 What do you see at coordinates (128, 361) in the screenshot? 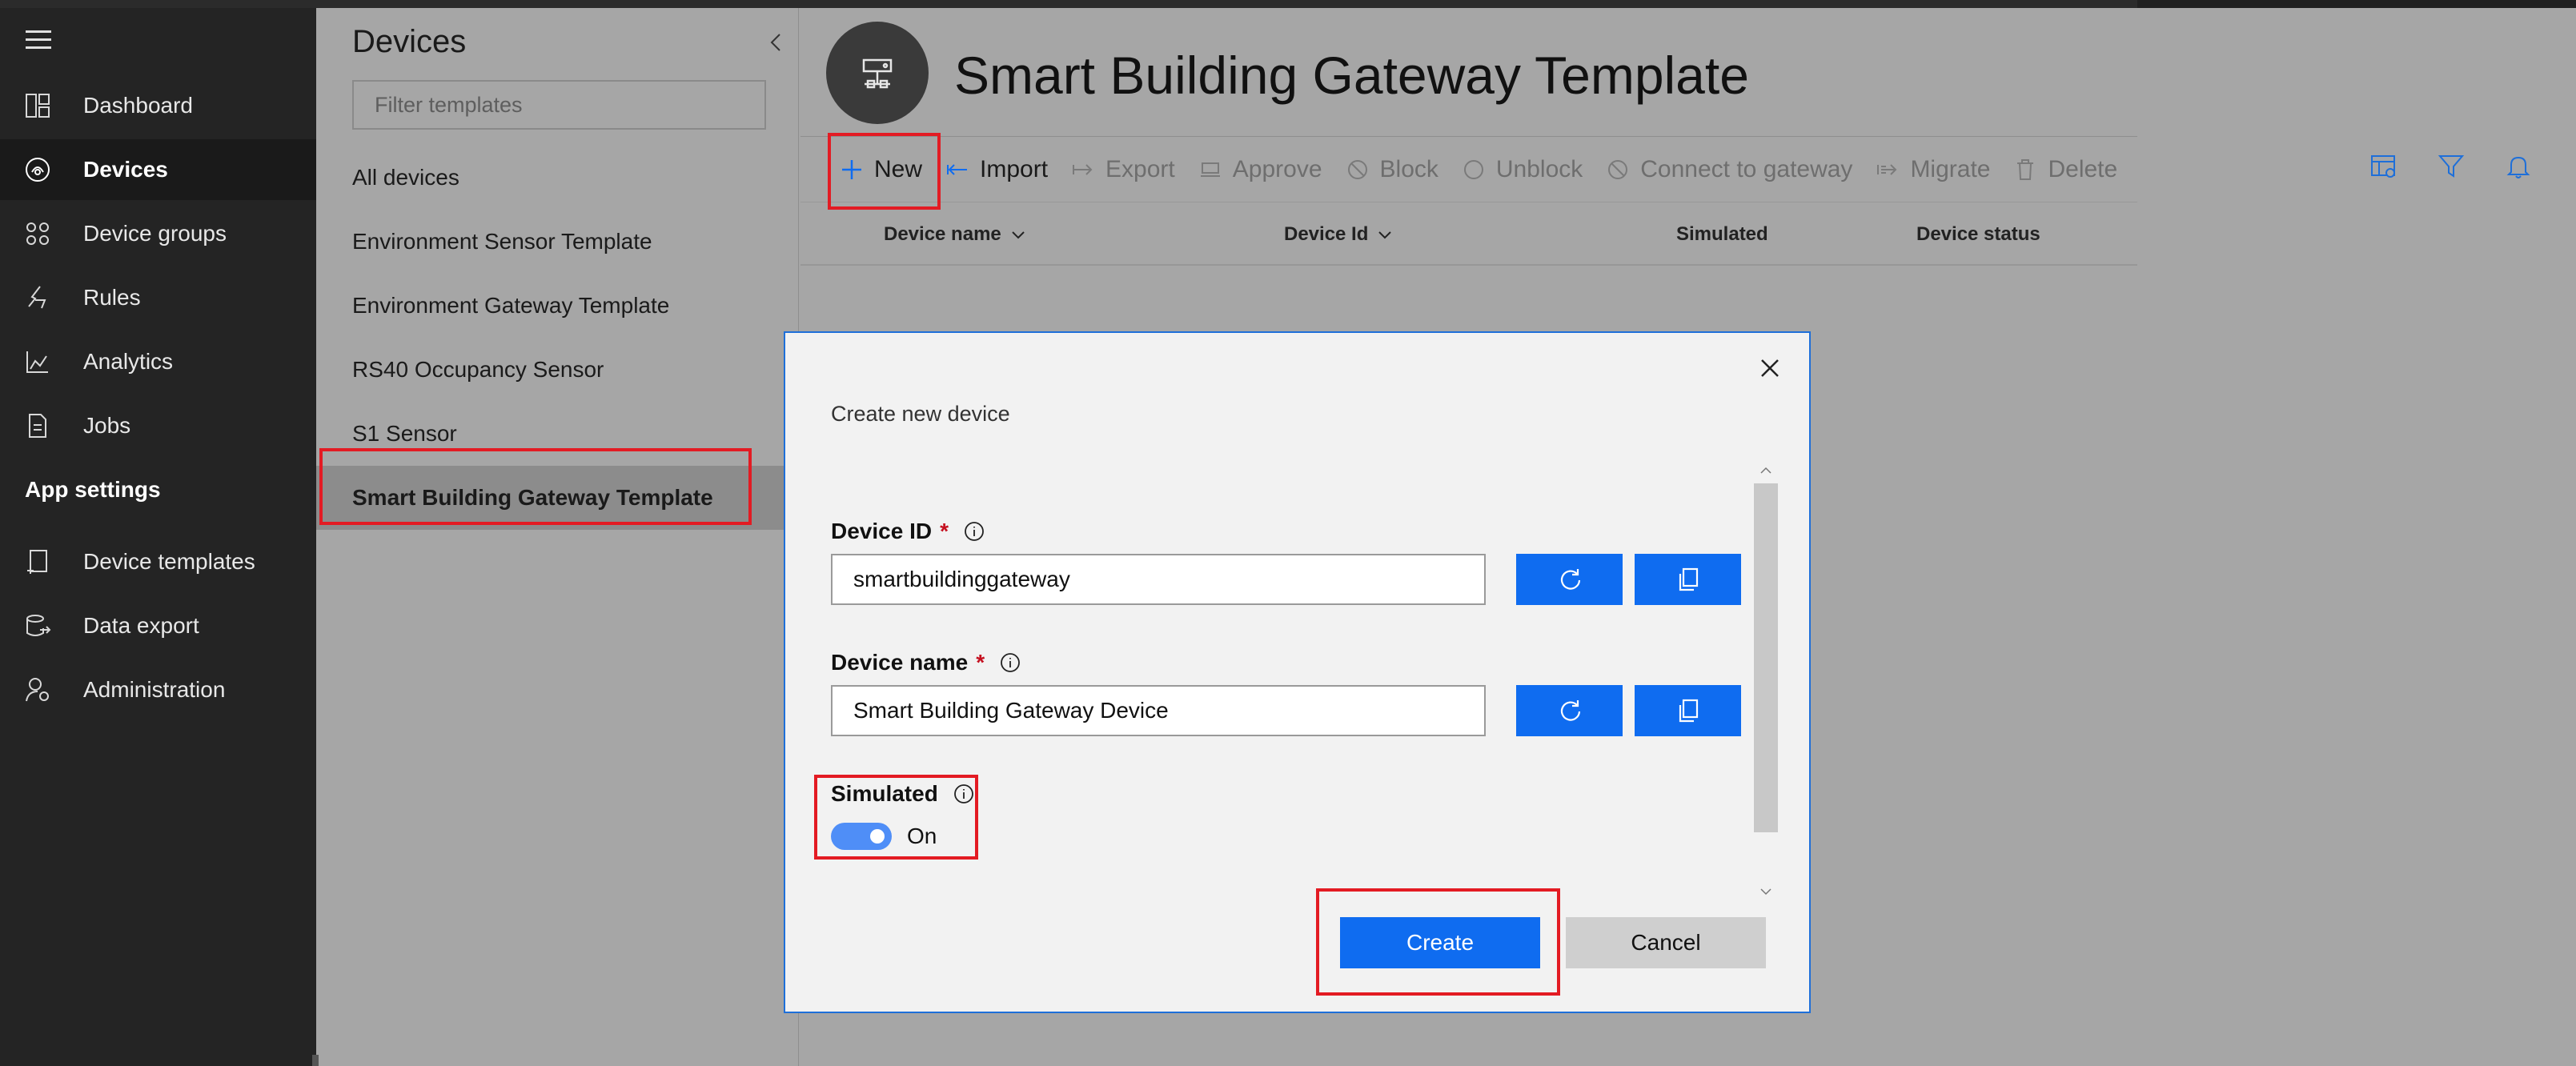
I see `nav-item-label: Analytics` at bounding box center [128, 361].